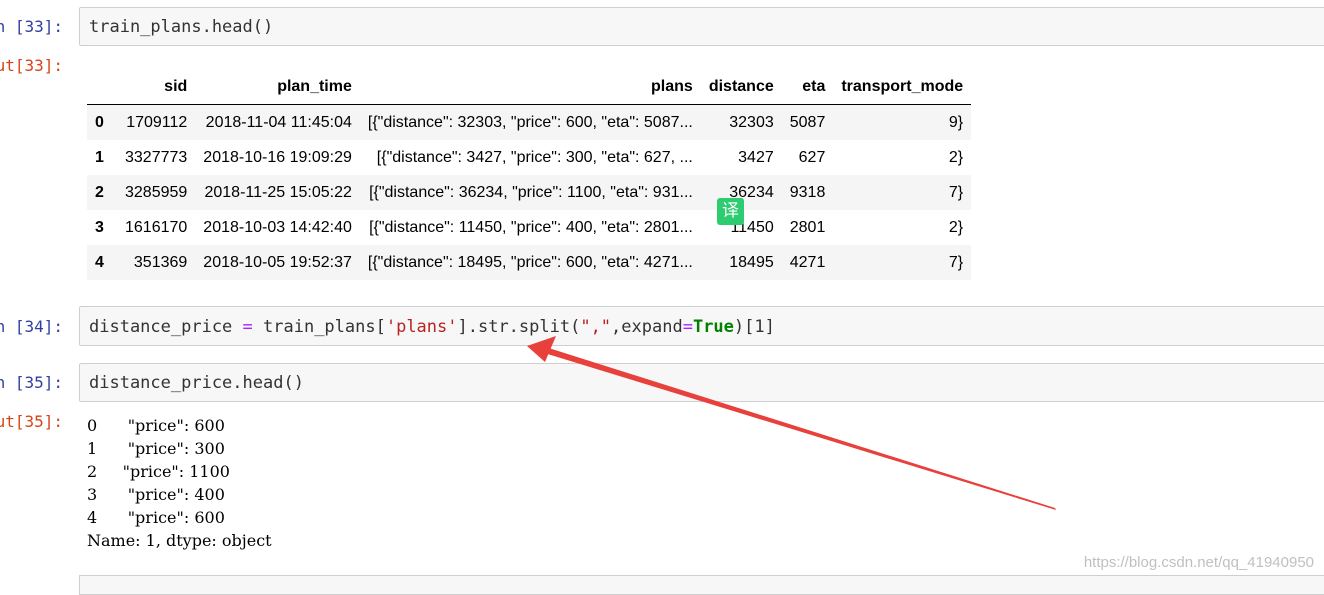  I want to click on cell-sid: 3285959, so click(156, 192).